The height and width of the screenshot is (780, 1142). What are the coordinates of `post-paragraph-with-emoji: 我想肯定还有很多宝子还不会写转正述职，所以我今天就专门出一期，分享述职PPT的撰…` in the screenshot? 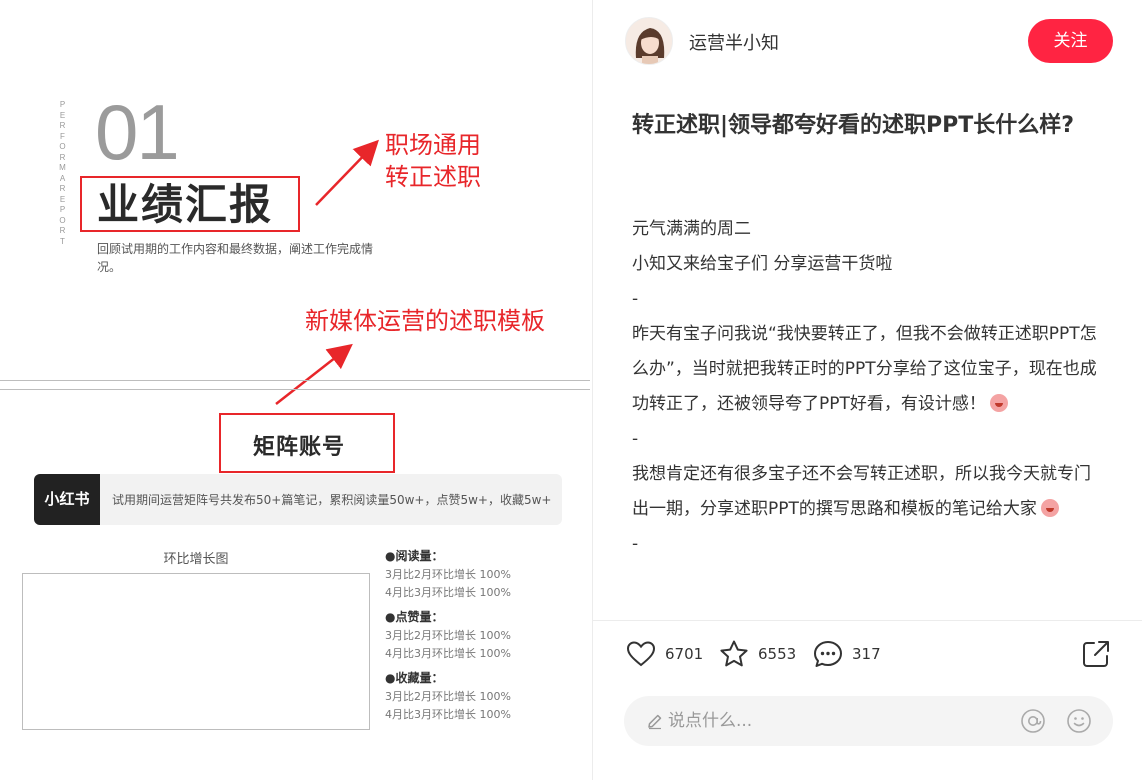 It's located at (867, 492).